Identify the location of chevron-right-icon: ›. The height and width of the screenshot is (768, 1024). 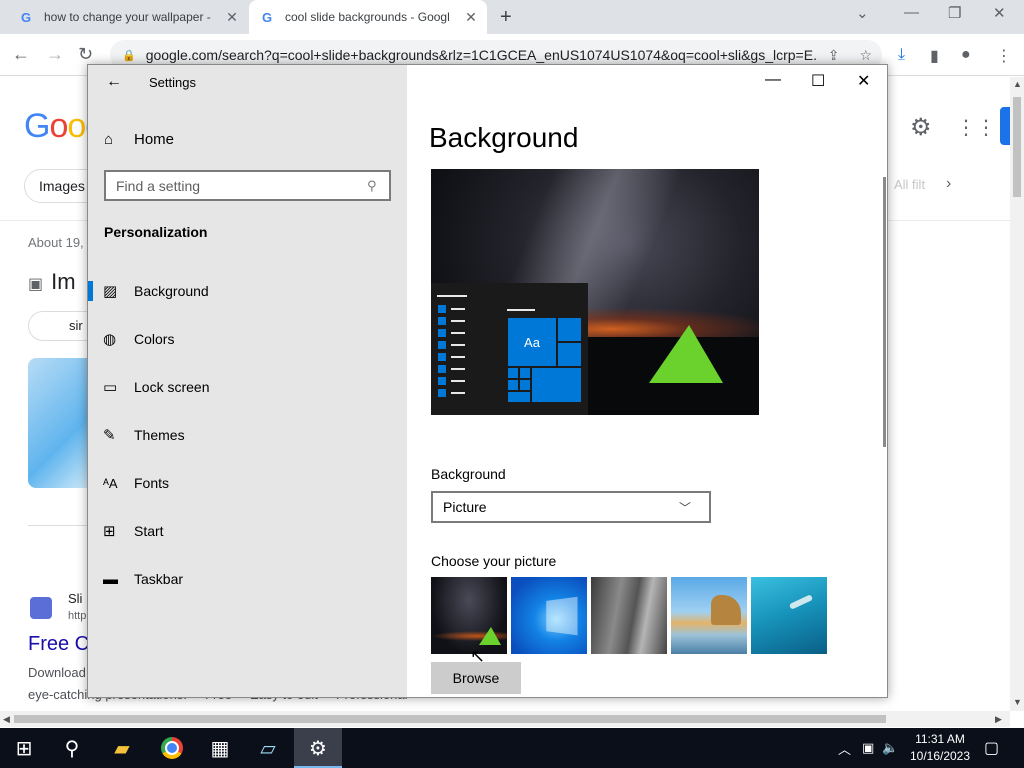
(948, 184).